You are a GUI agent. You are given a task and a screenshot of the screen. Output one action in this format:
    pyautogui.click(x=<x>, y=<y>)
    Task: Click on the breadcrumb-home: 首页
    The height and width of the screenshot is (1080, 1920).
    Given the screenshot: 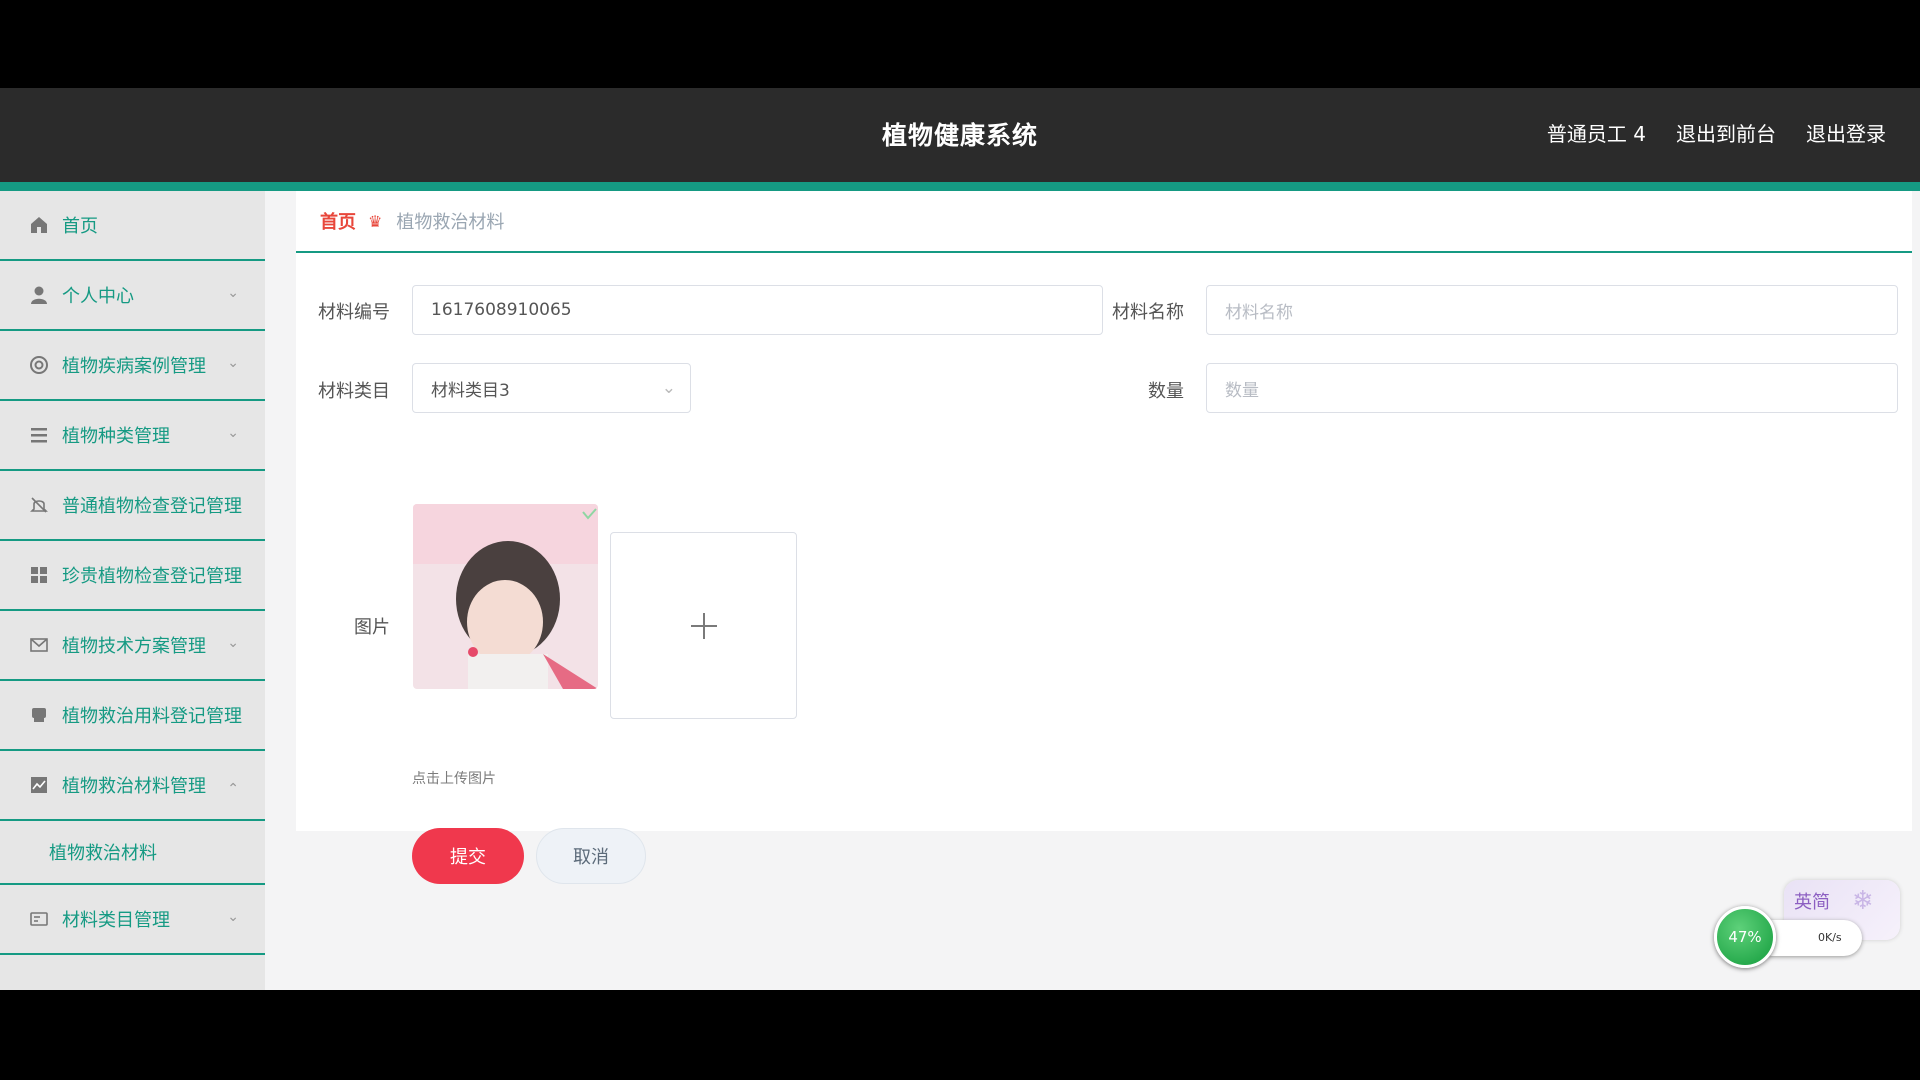 What is the action you would take?
    pyautogui.click(x=338, y=221)
    